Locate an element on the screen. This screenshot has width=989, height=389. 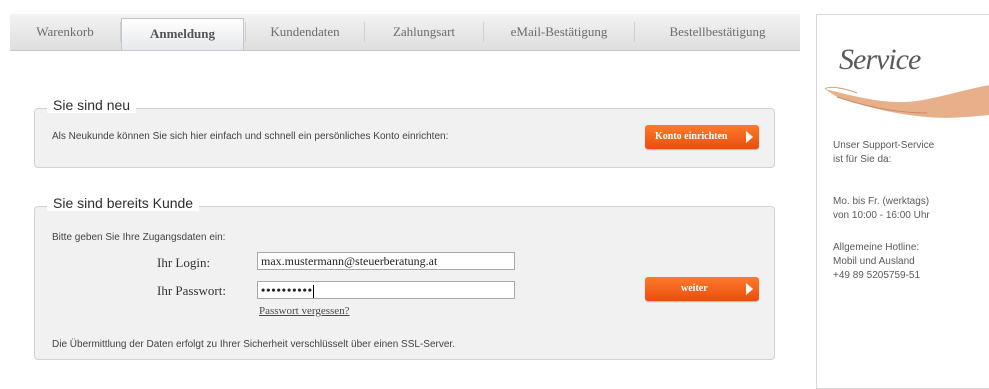
hotline-line: Mobil und Ausland is located at coordinates (874, 261).